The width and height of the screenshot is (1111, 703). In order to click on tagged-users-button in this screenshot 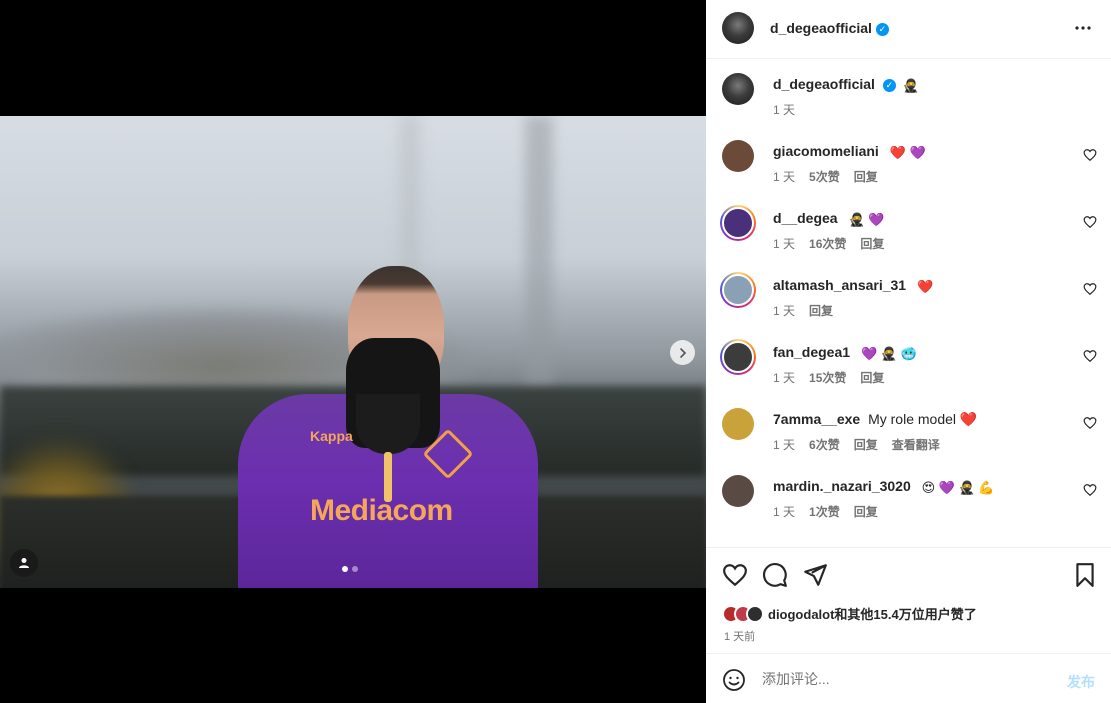, I will do `click(24, 563)`.